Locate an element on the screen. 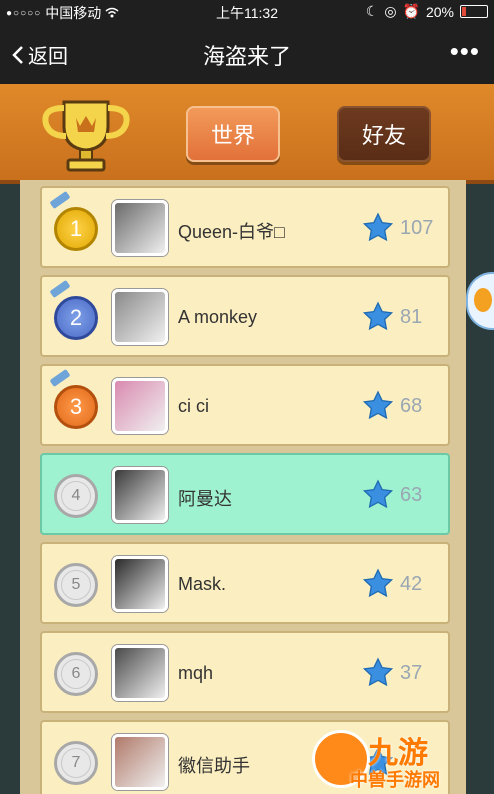  score: 107 is located at coordinates (397, 228).